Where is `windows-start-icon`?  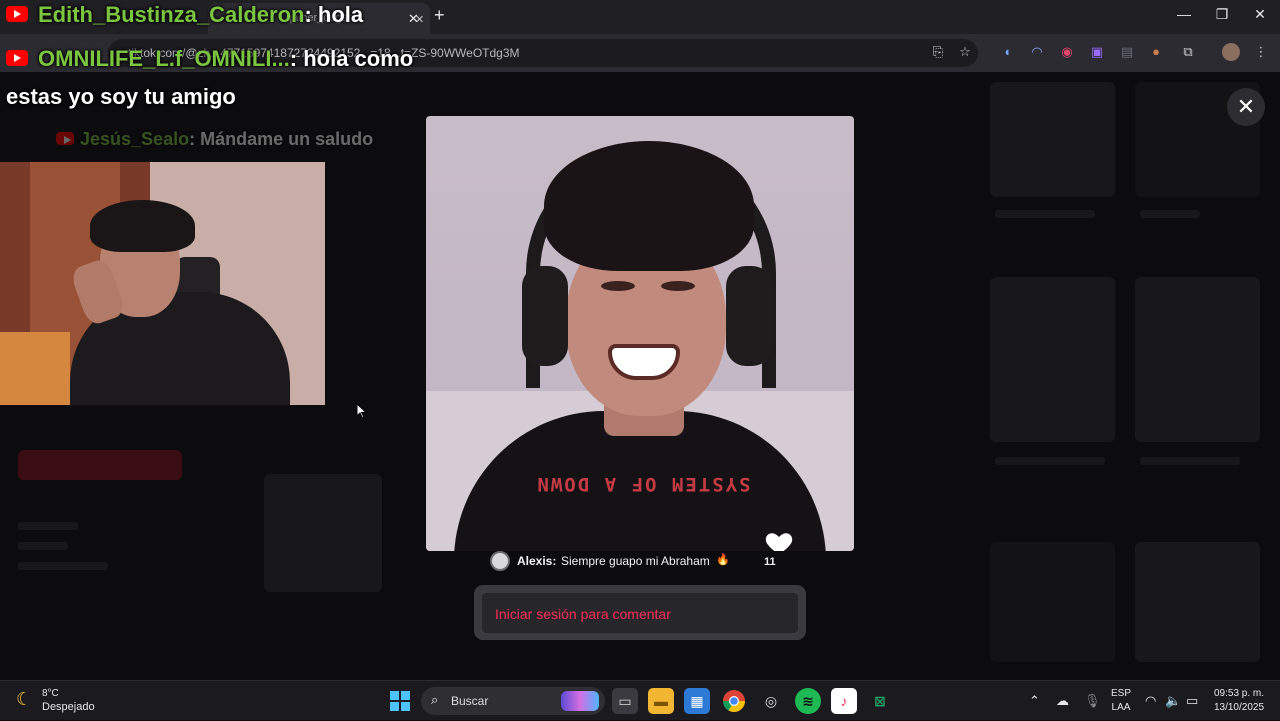
windows-start-icon is located at coordinates (400, 701).